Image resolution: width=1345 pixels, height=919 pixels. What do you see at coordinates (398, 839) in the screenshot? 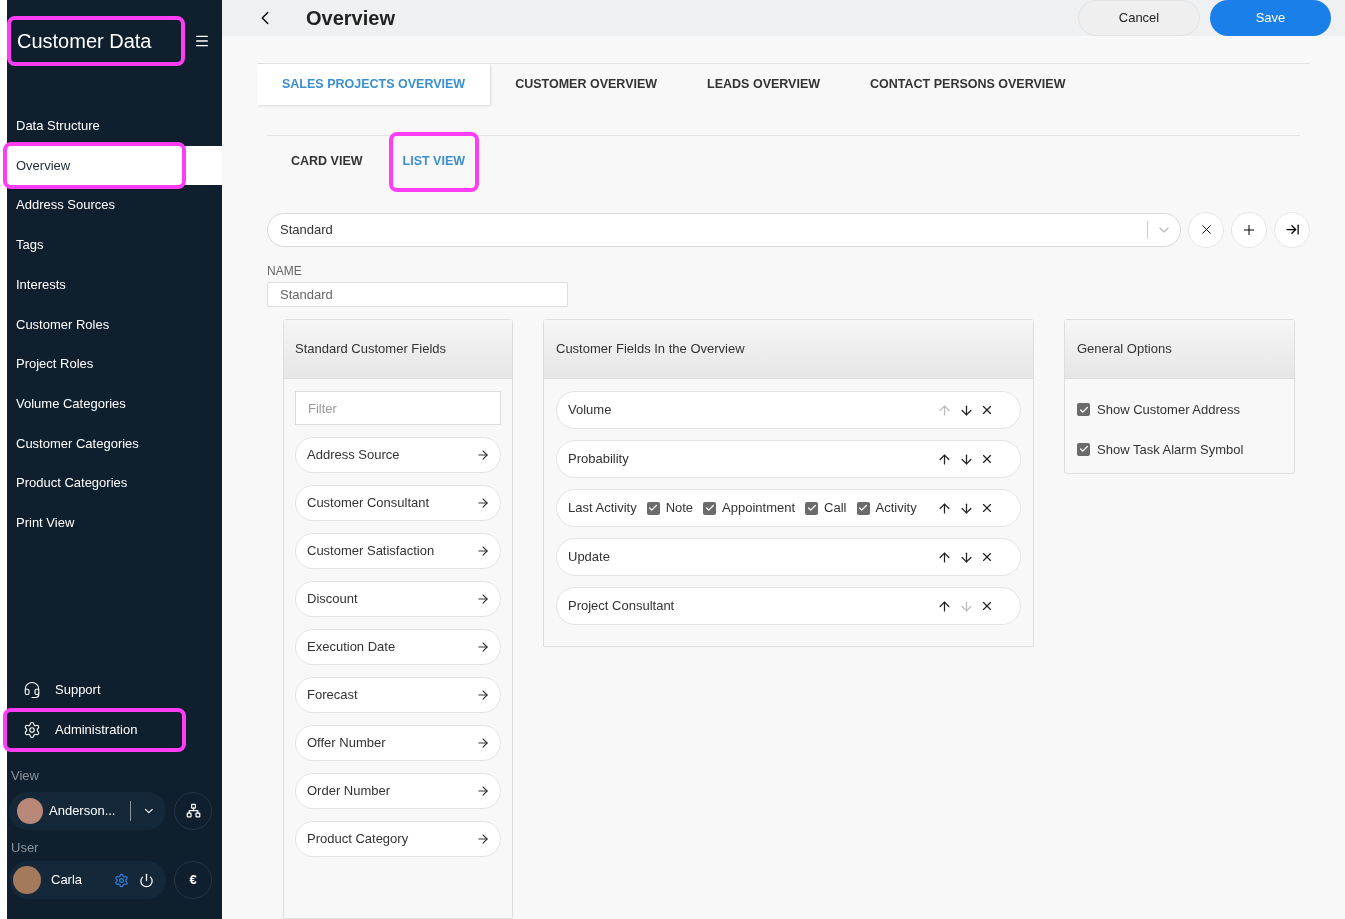
I see `field-item: Product Category` at bounding box center [398, 839].